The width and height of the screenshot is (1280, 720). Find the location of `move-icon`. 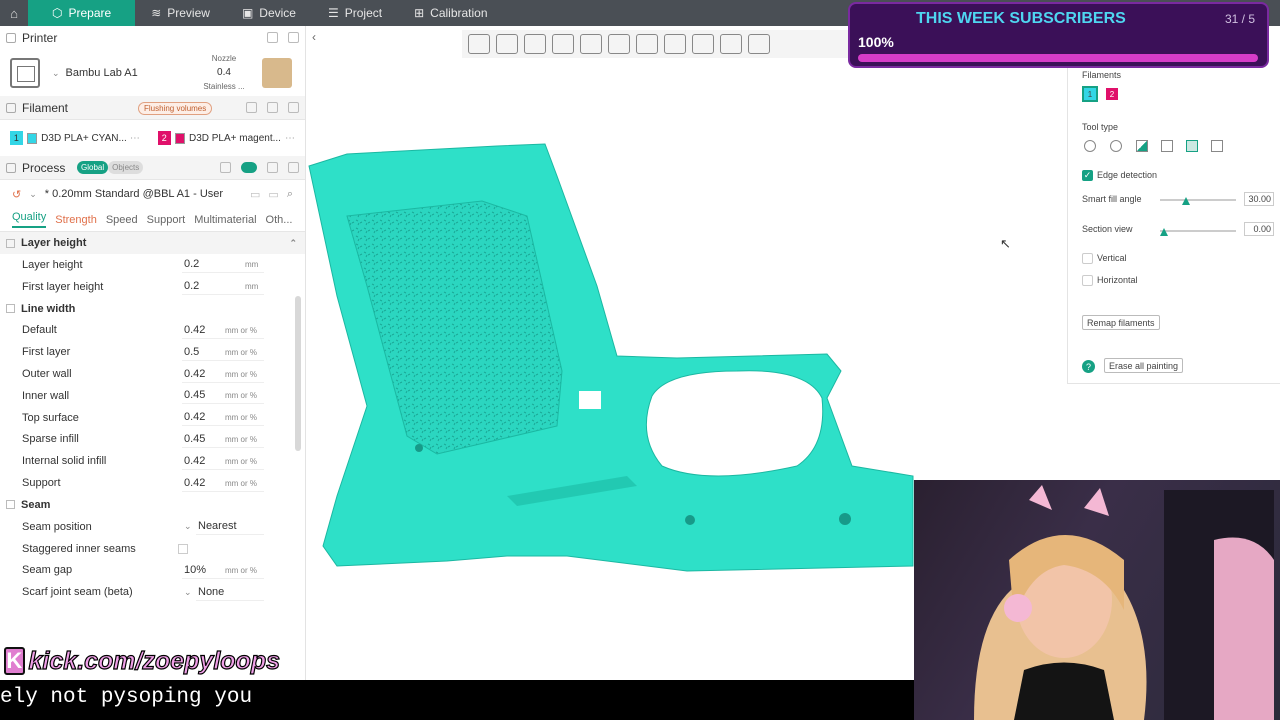

move-icon is located at coordinates (731, 44).